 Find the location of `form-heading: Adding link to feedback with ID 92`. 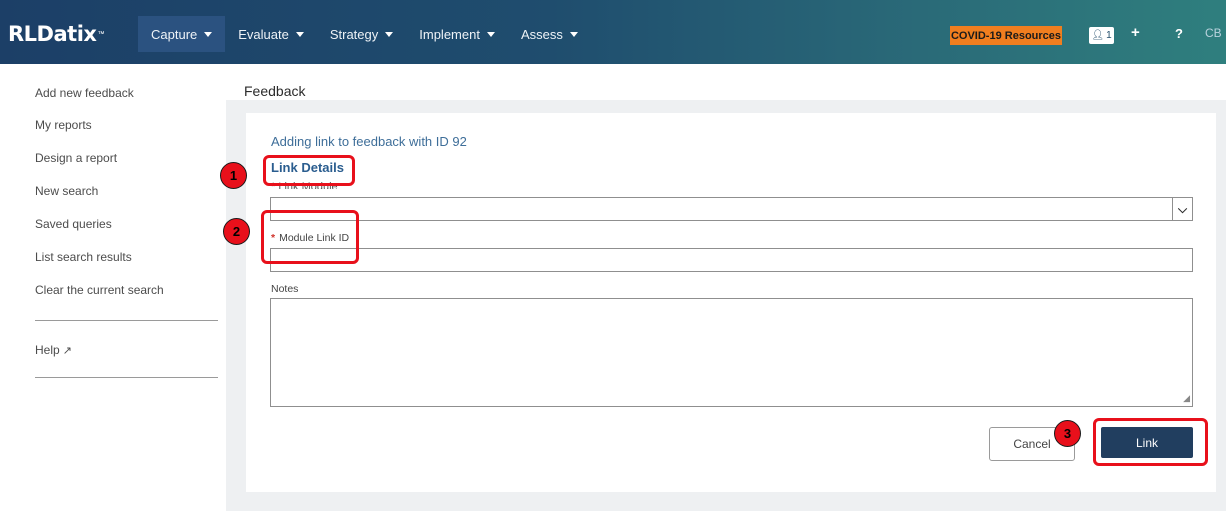

form-heading: Adding link to feedback with ID 92 is located at coordinates (369, 141).